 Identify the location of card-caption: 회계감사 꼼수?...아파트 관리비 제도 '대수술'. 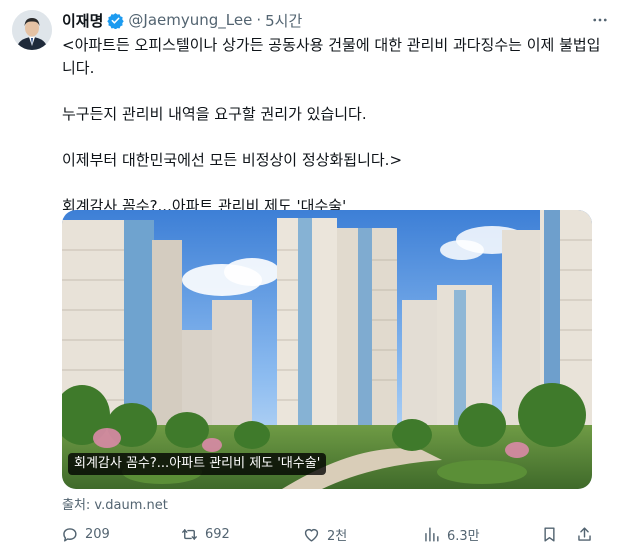
(197, 464).